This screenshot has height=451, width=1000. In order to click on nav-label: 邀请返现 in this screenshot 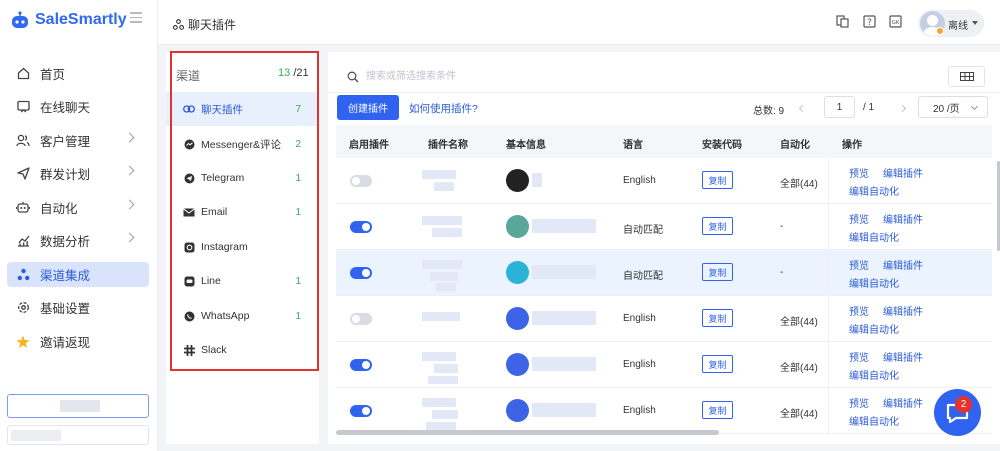, I will do `click(65, 343)`.